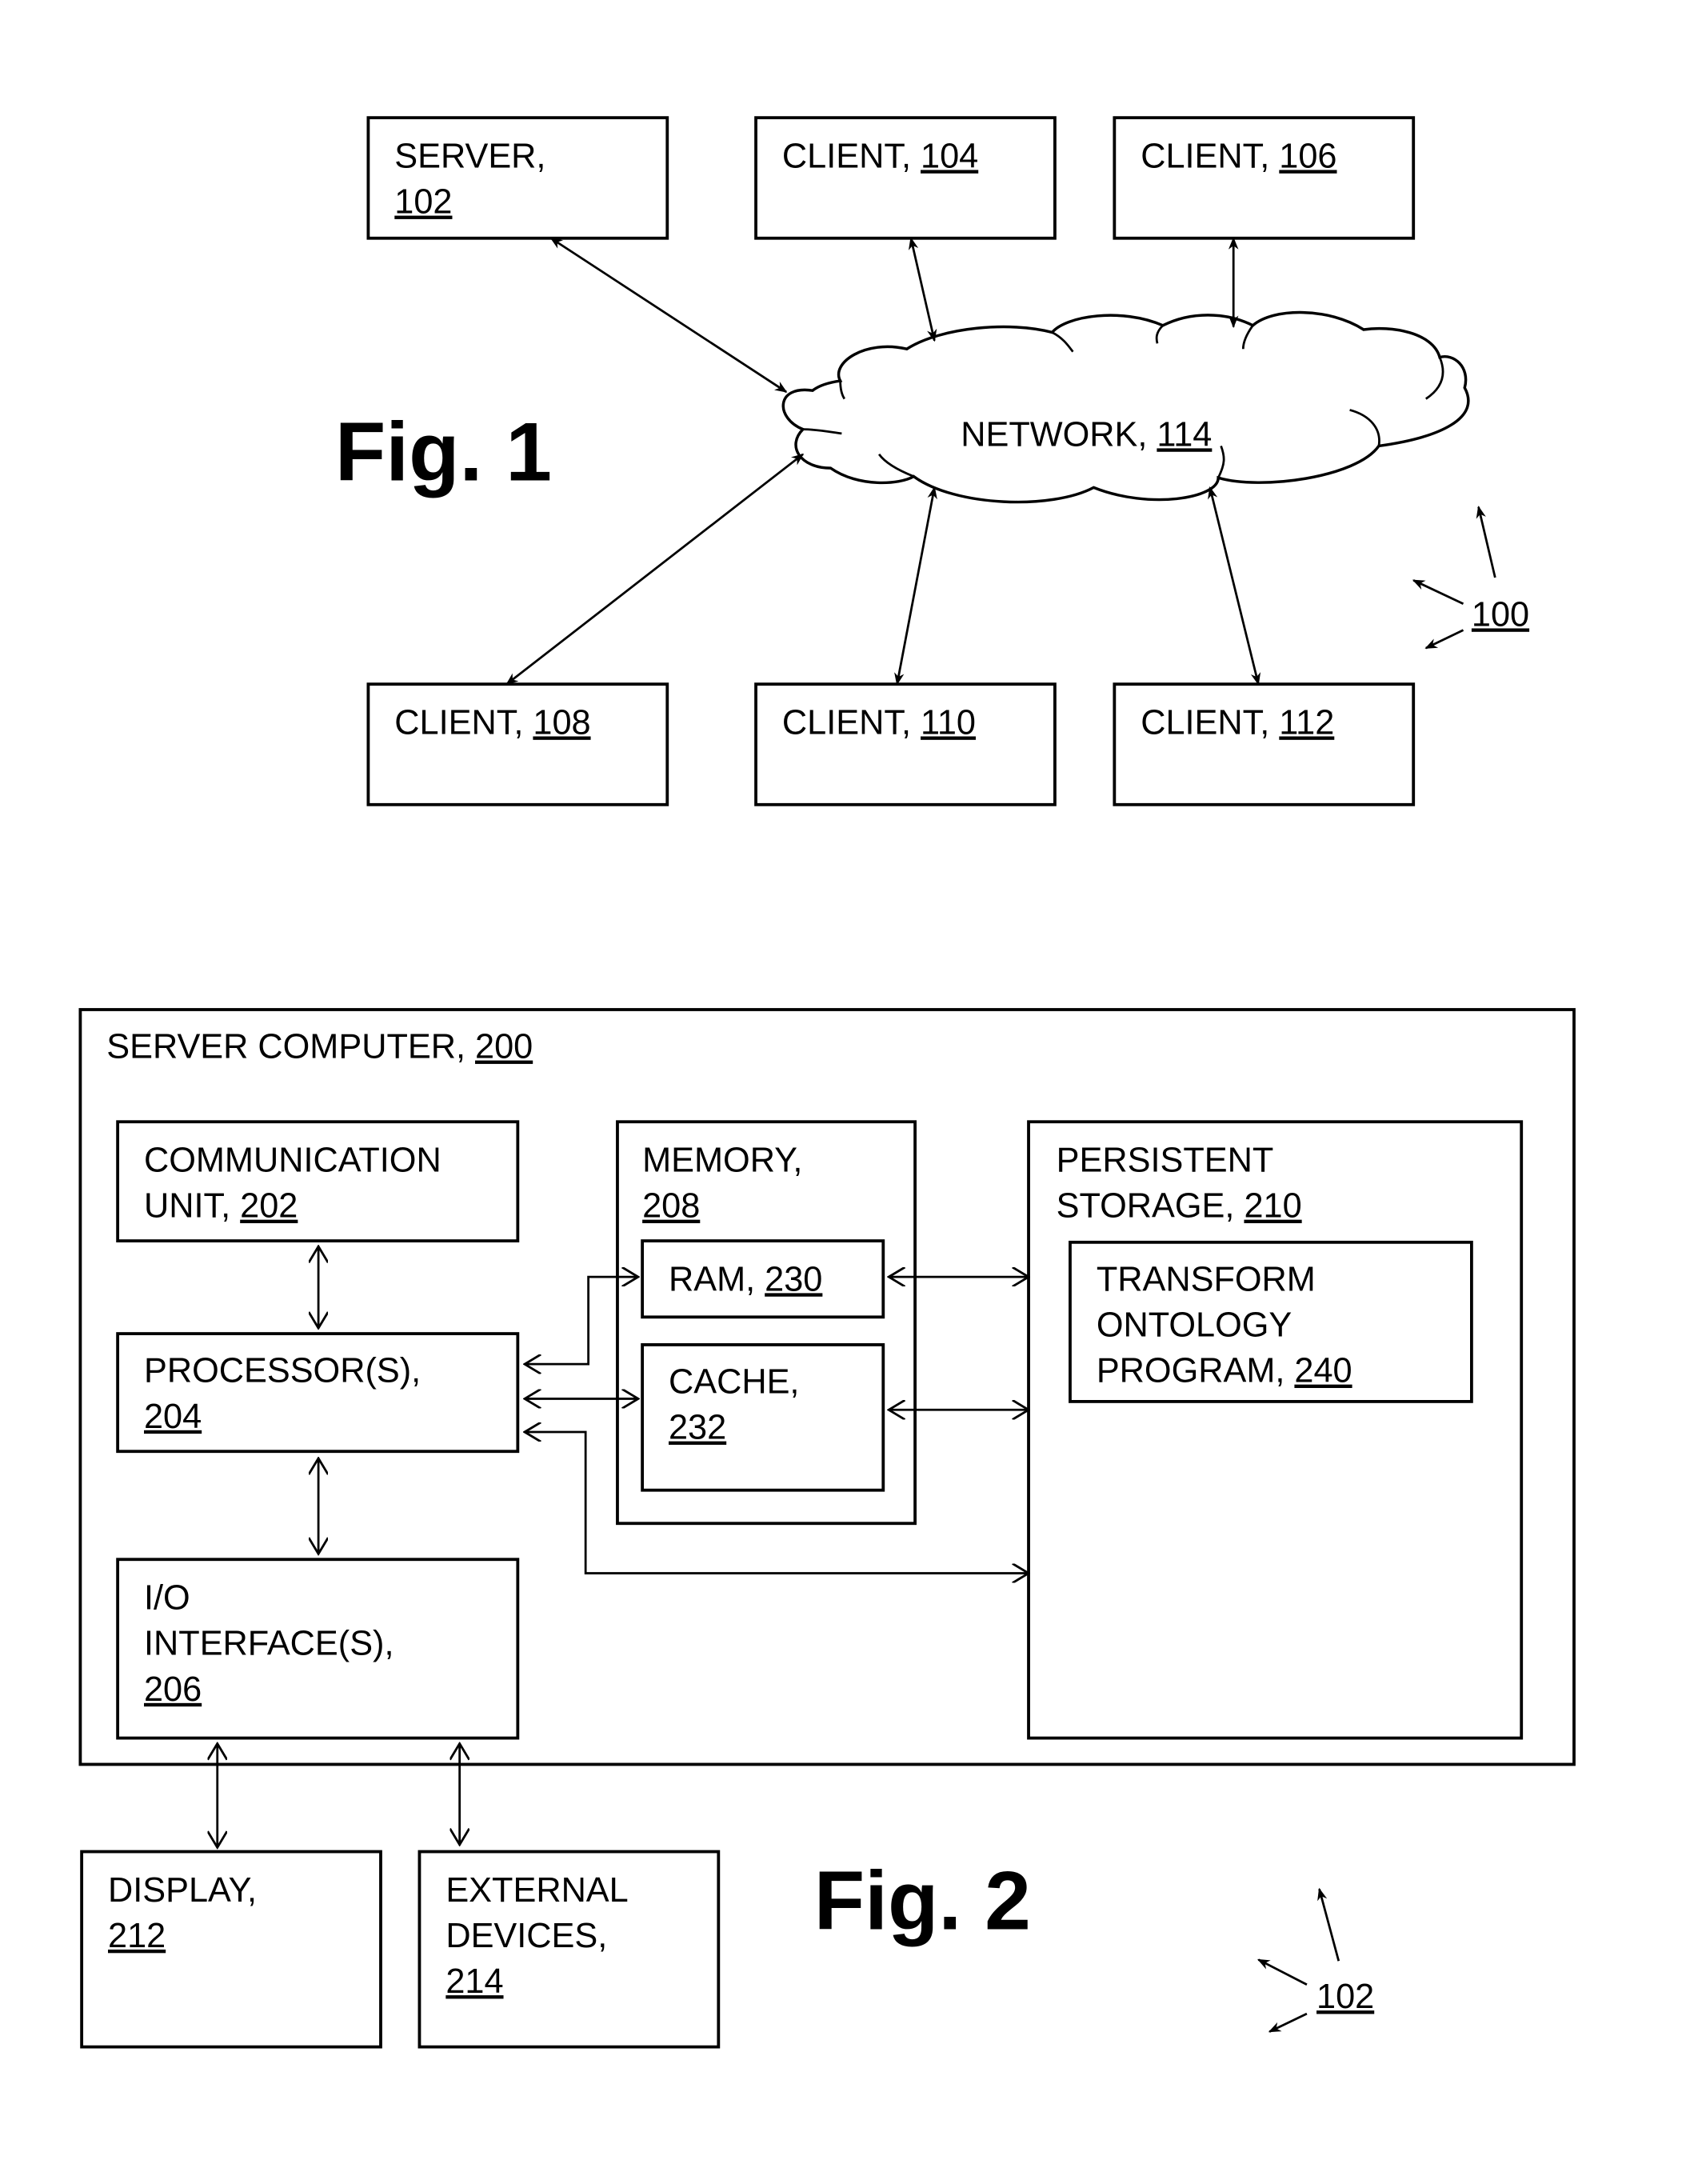  I want to click on reference-label: 102, so click(1345, 1997).